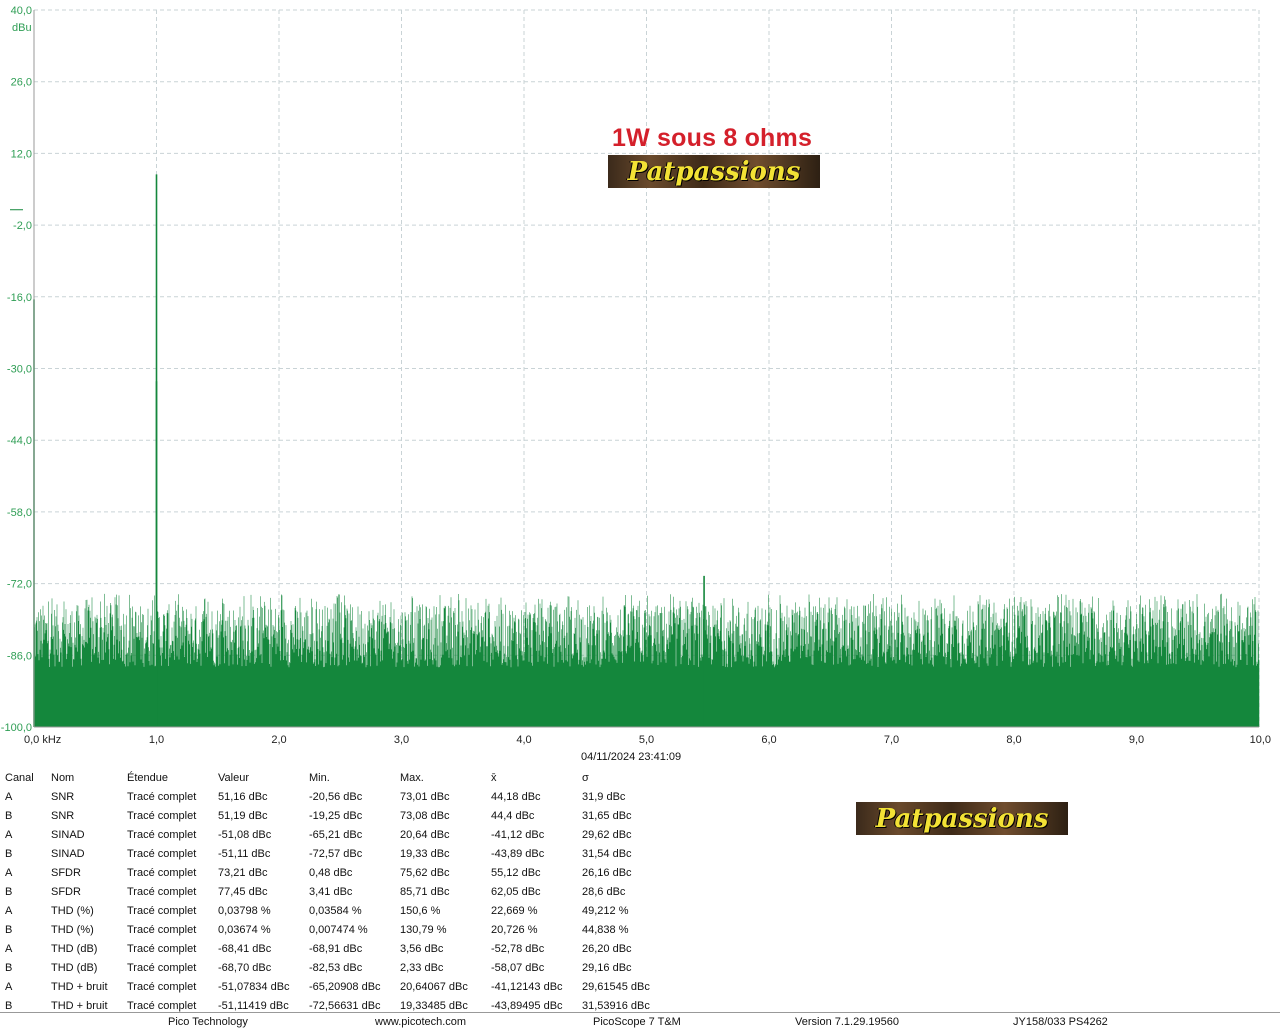 Image resolution: width=1280 pixels, height=1030 pixels. Describe the element at coordinates (422, 948) in the screenshot. I see `table-cell: 3,56 dBc` at that location.